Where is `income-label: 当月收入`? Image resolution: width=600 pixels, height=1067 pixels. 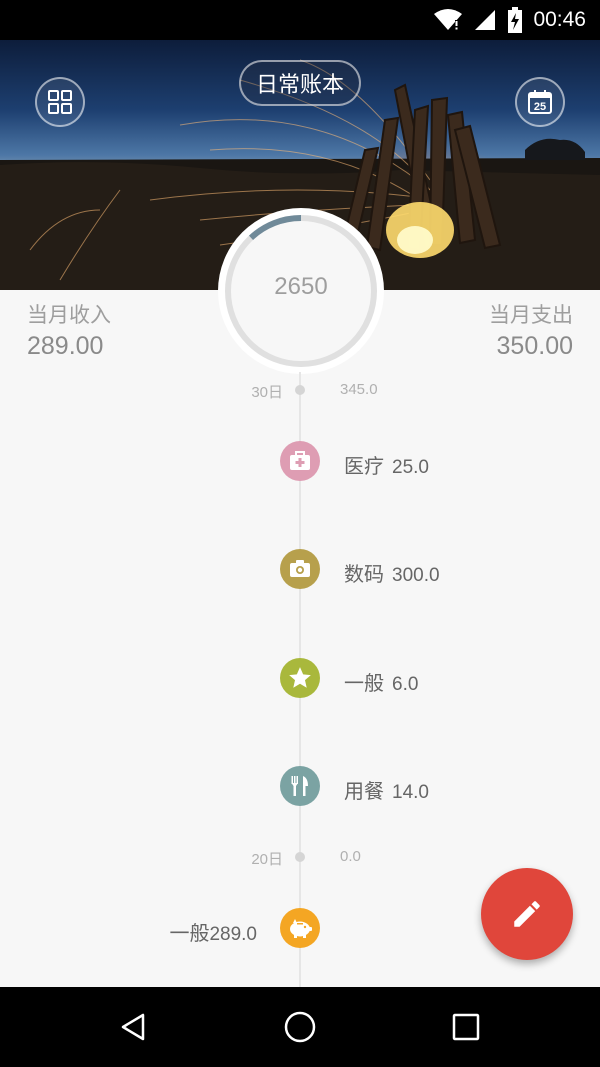 income-label: 当月收入 is located at coordinates (69, 315).